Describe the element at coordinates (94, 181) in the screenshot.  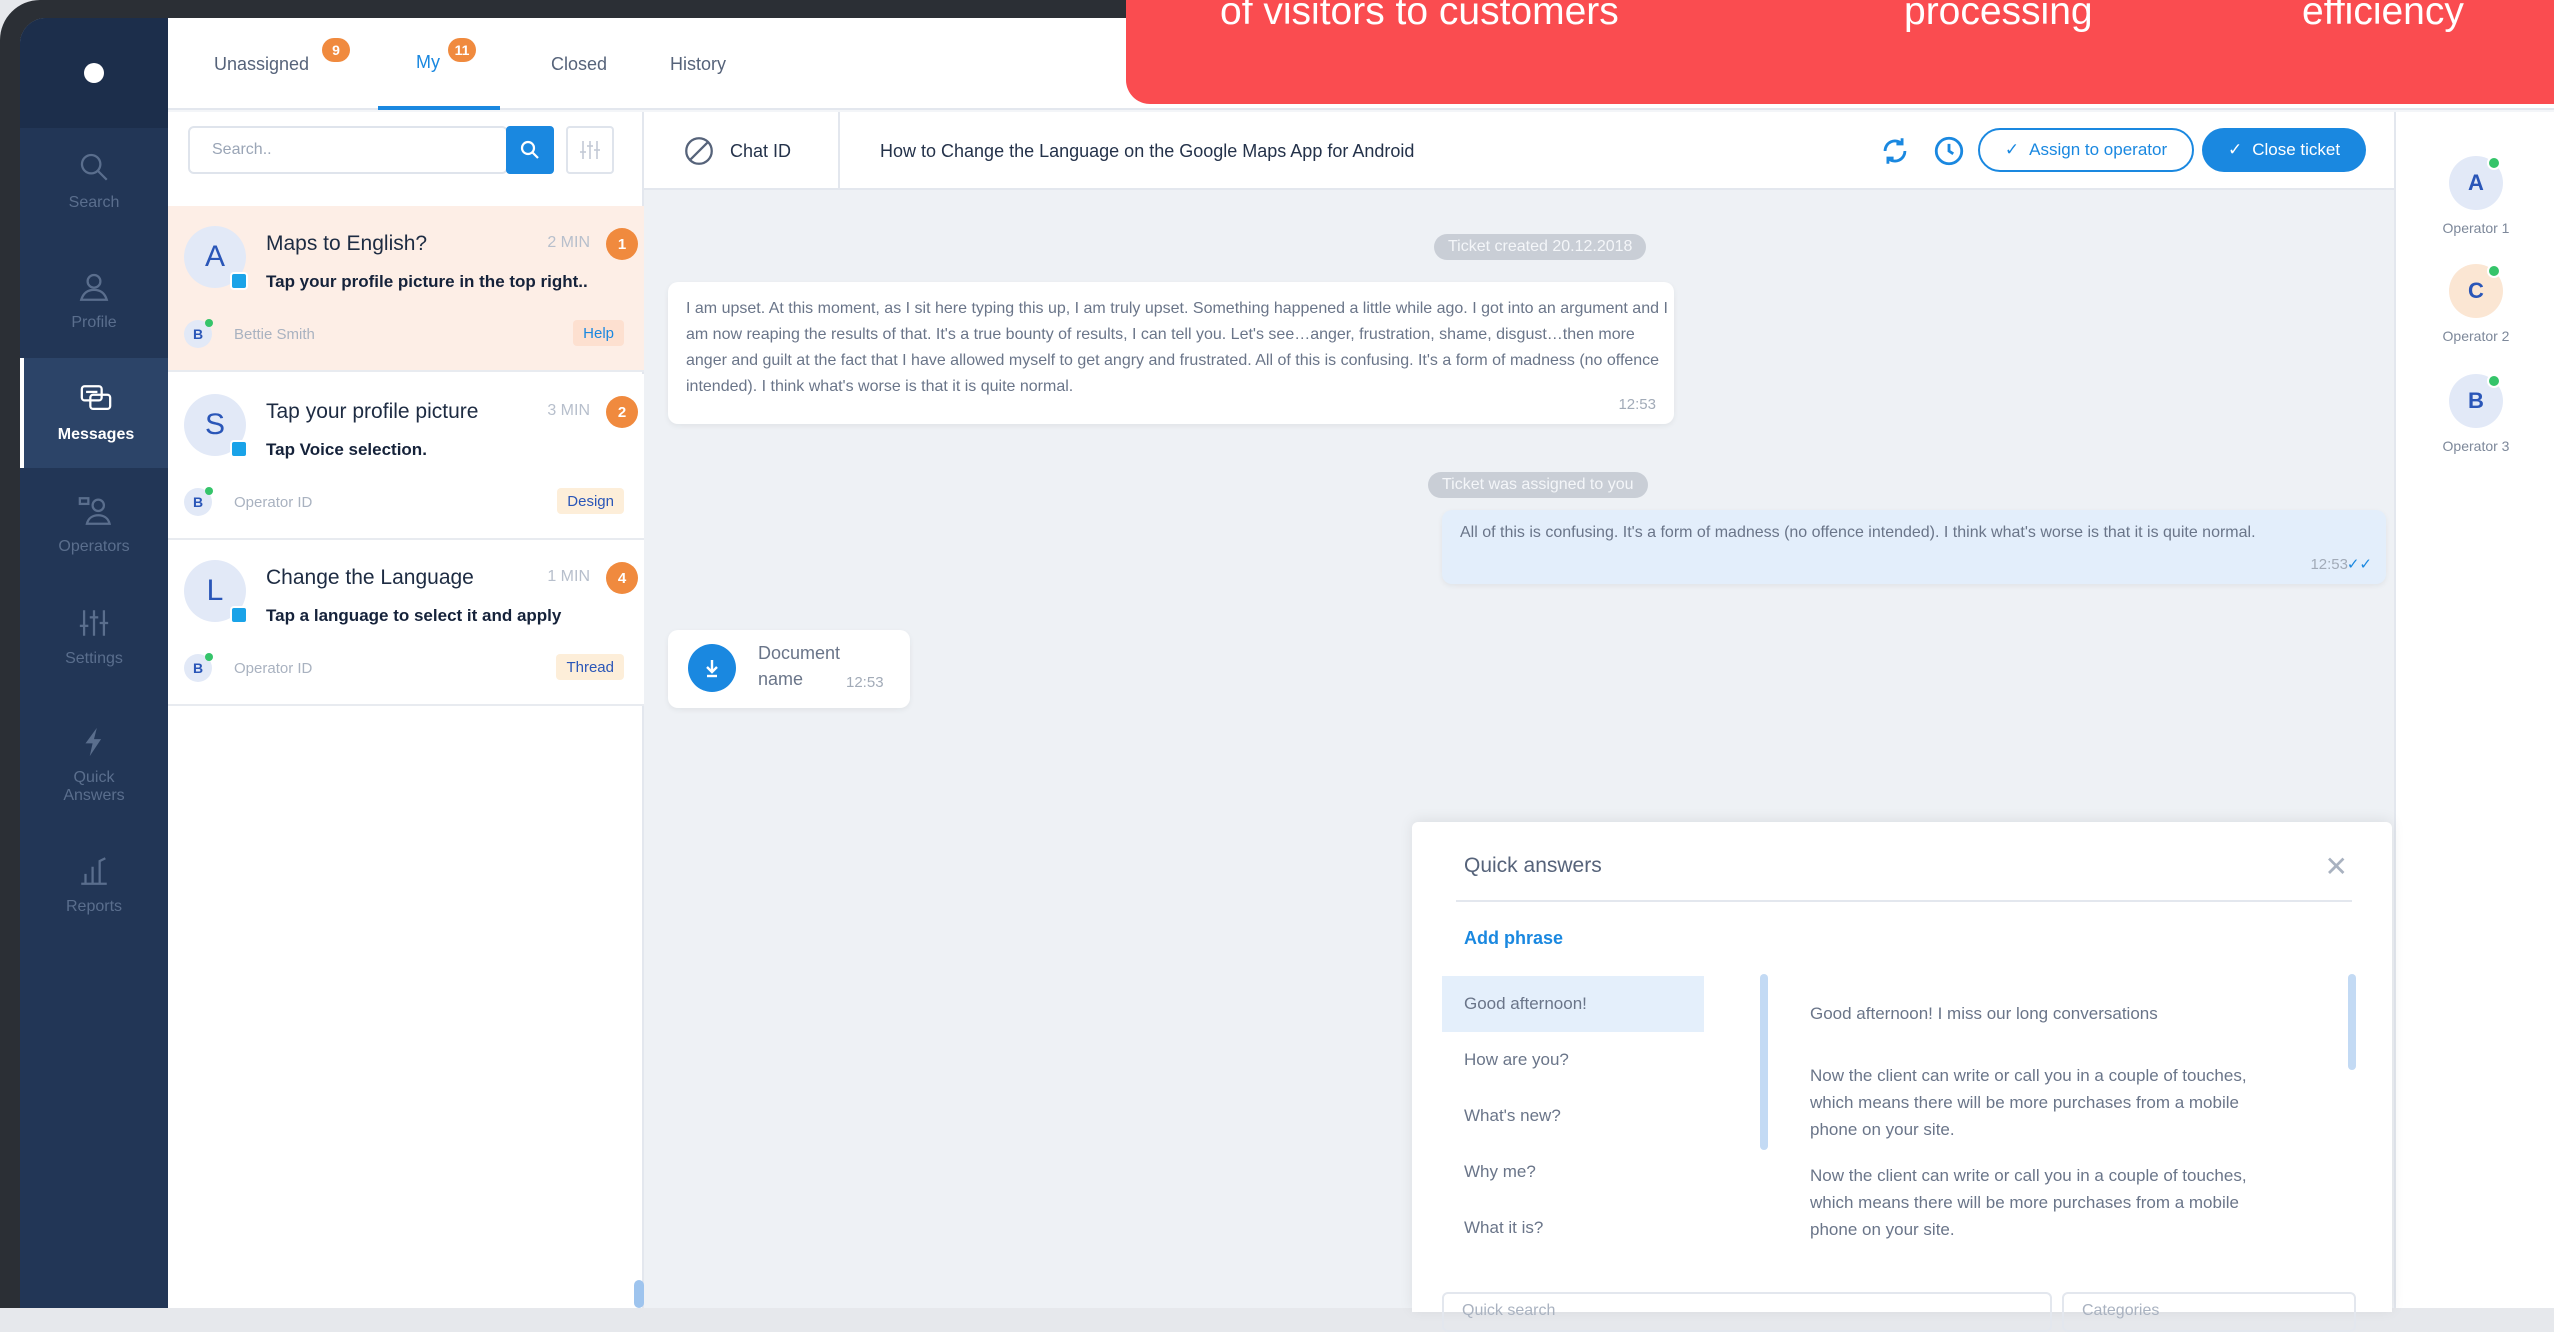
I see `nav-item-search: Search` at that location.